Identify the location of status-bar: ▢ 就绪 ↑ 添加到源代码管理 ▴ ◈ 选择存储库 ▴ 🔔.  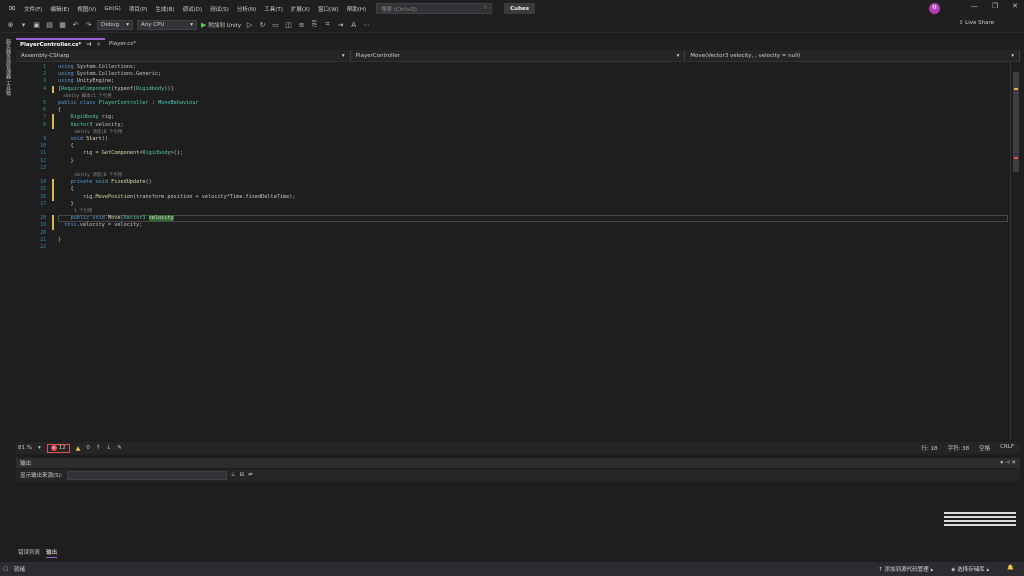
(512, 569).